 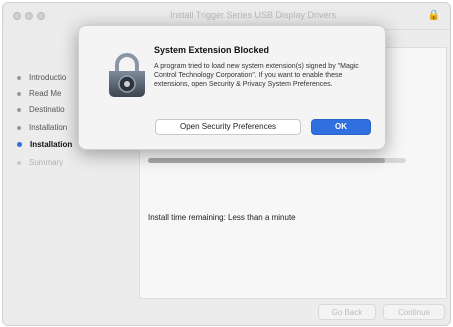 I want to click on step-label: Summary, so click(x=46, y=162).